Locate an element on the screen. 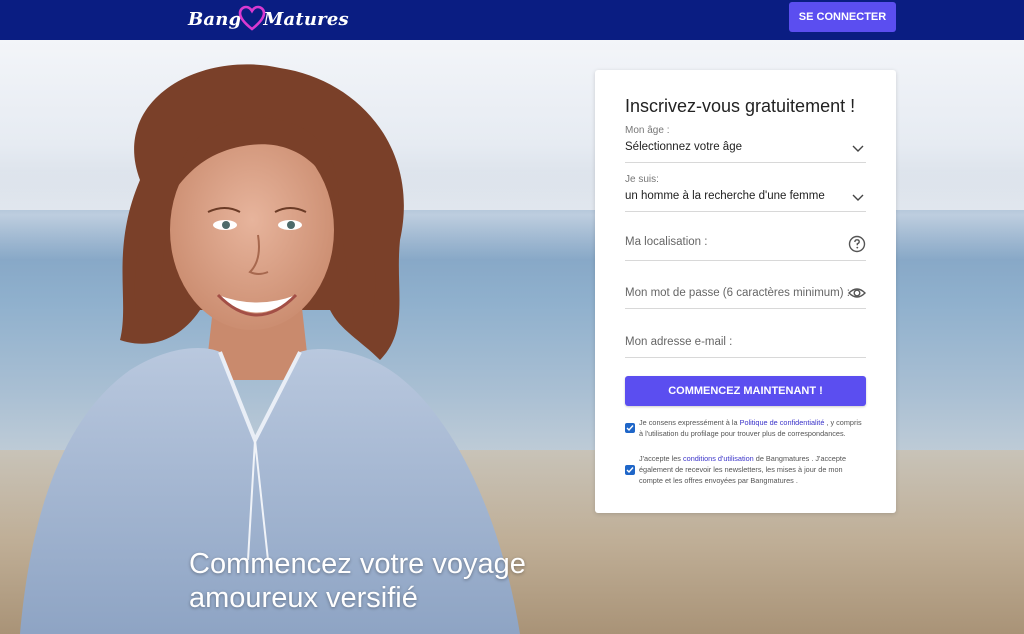 This screenshot has width=1024, height=634. privacy-consent-checkbox is located at coordinates (630, 428).